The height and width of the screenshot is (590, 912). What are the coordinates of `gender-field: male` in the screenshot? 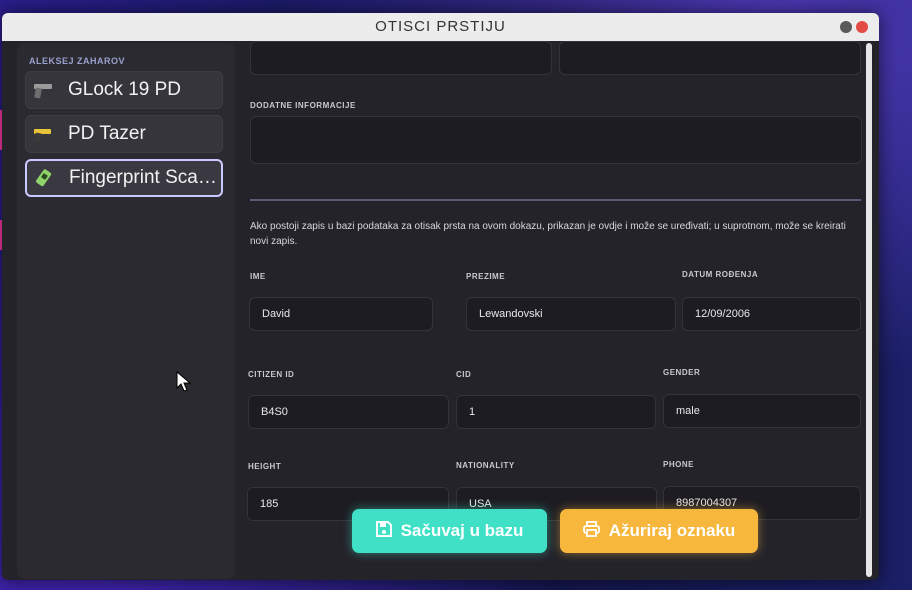 It's located at (762, 411).